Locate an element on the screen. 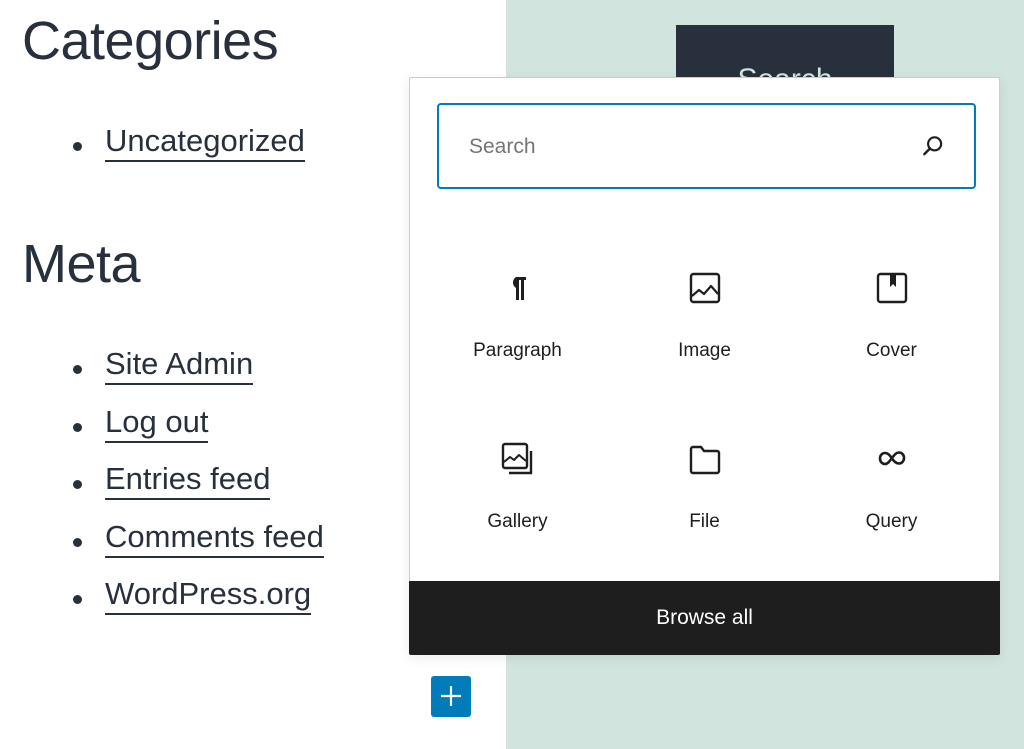 The image size is (1024, 749). block-search-field is located at coordinates (706, 146).